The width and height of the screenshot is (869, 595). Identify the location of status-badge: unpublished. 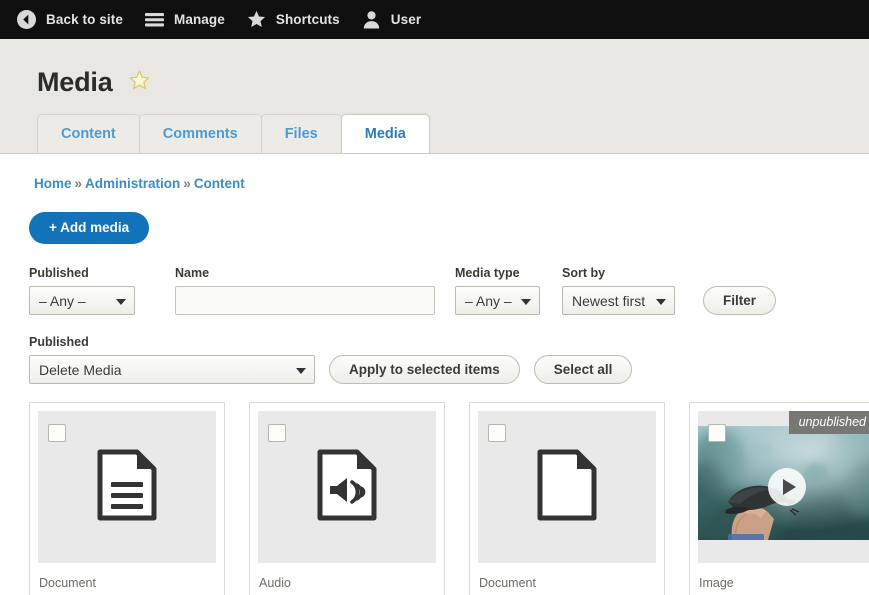
(828, 422).